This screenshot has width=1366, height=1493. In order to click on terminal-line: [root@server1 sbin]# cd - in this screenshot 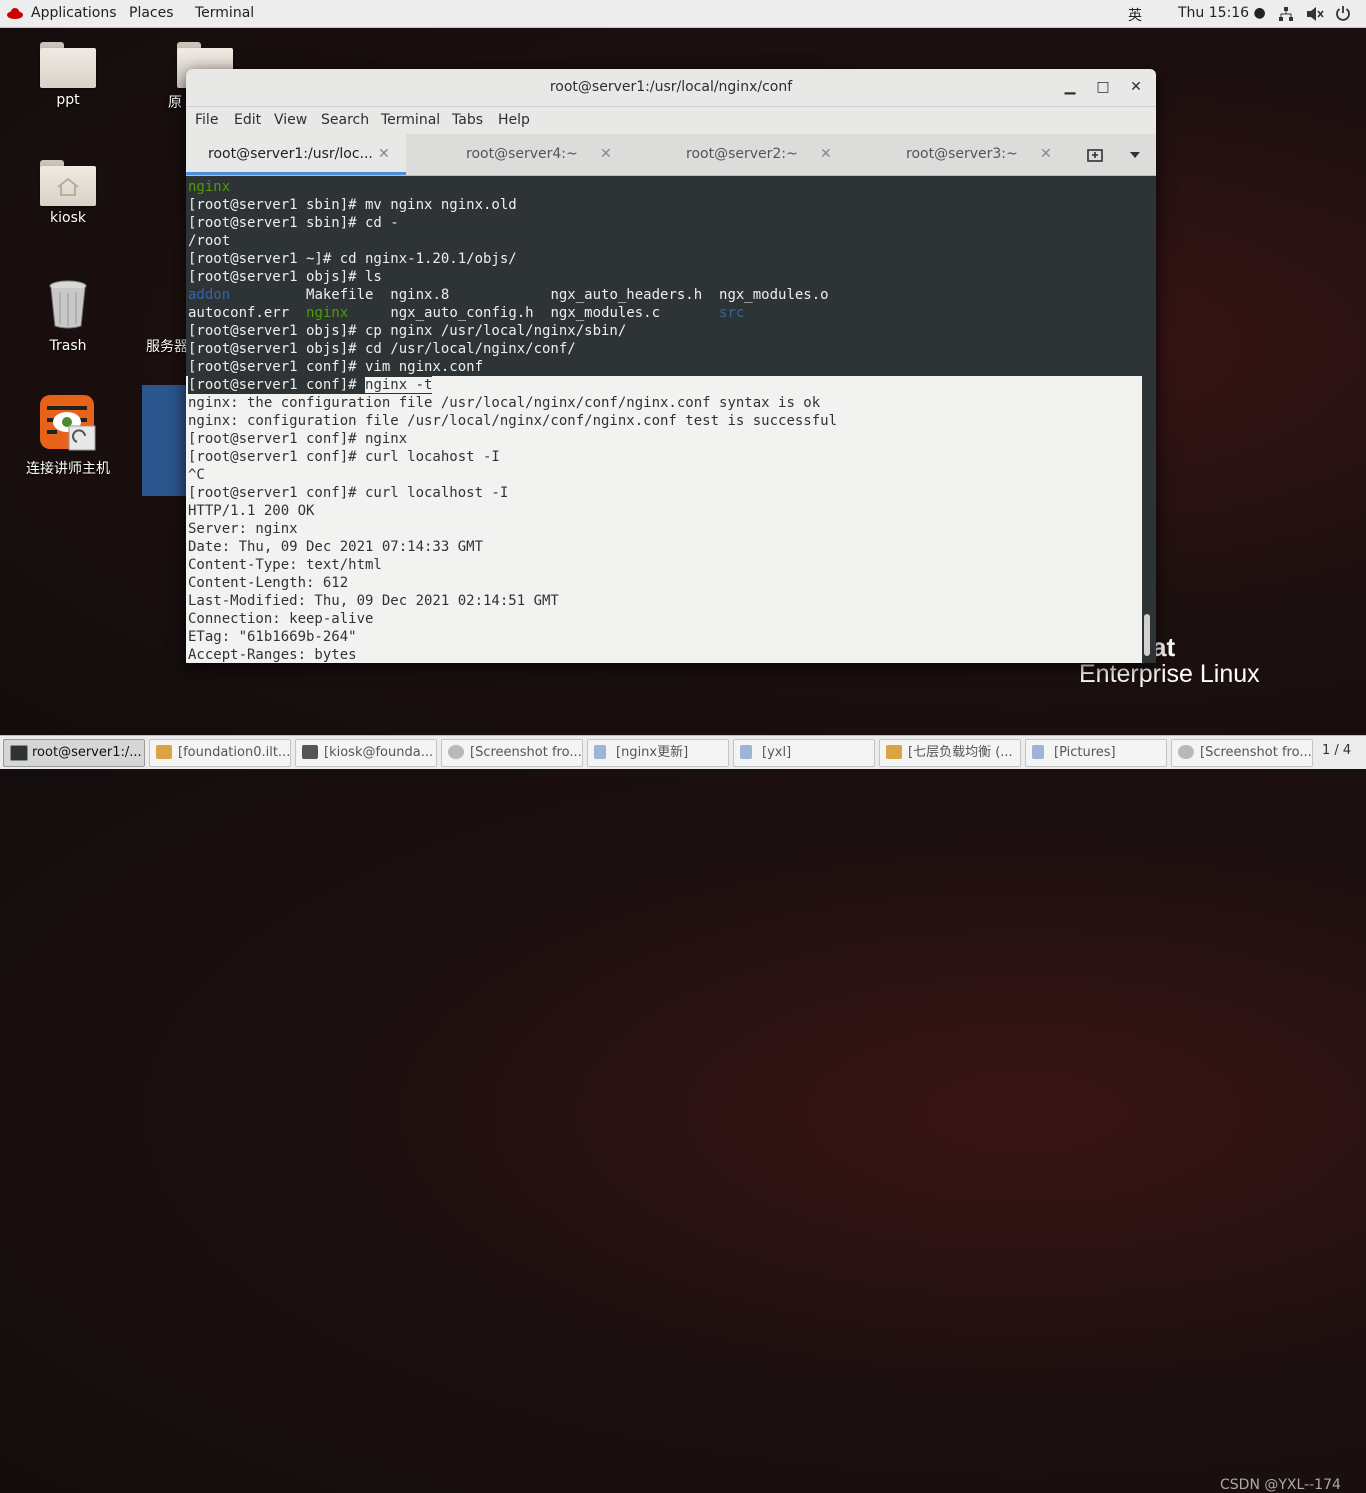, I will do `click(293, 223)`.